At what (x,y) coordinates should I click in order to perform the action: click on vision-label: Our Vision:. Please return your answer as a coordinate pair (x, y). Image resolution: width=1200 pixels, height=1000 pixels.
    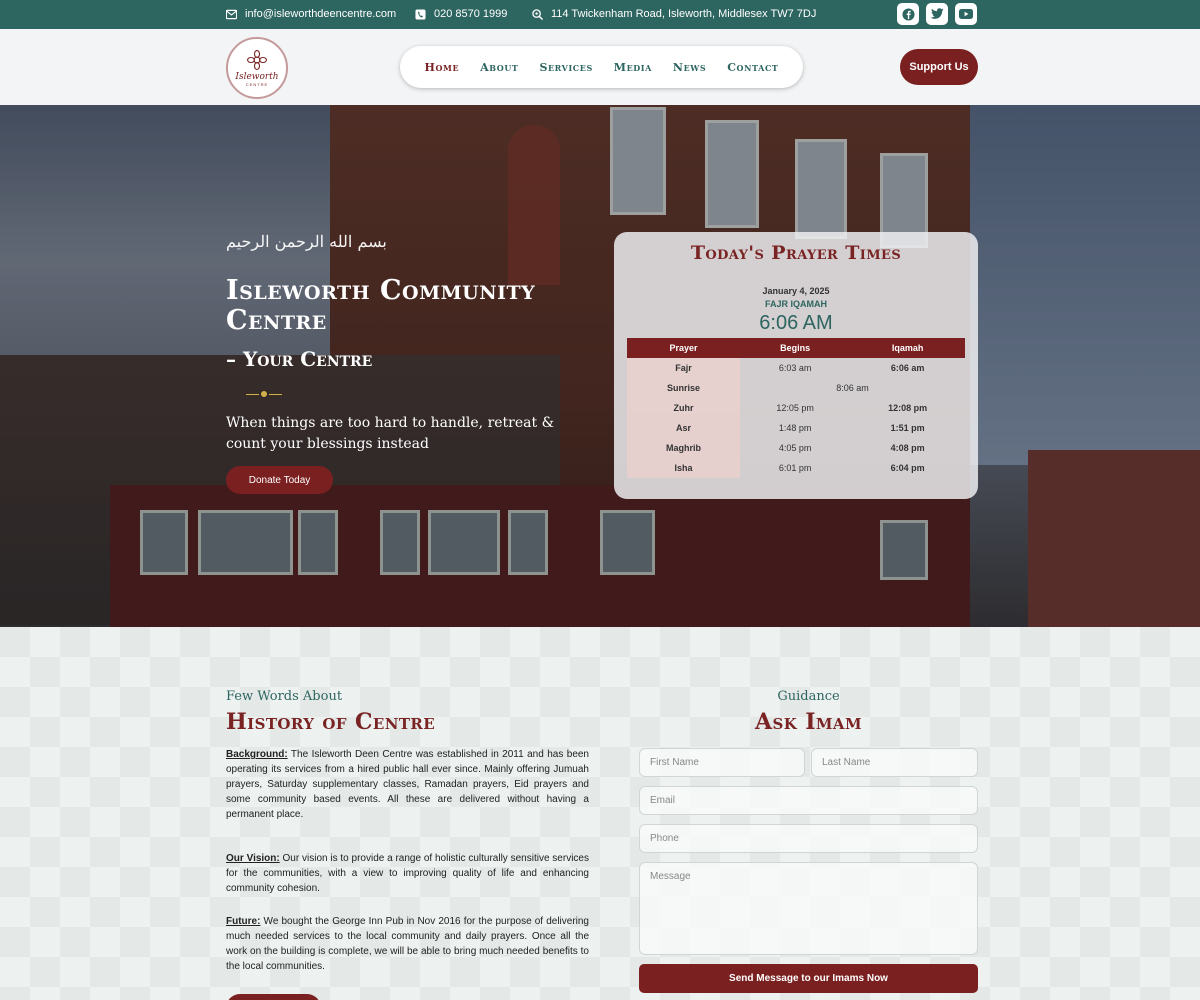
    Looking at the image, I should click on (253, 858).